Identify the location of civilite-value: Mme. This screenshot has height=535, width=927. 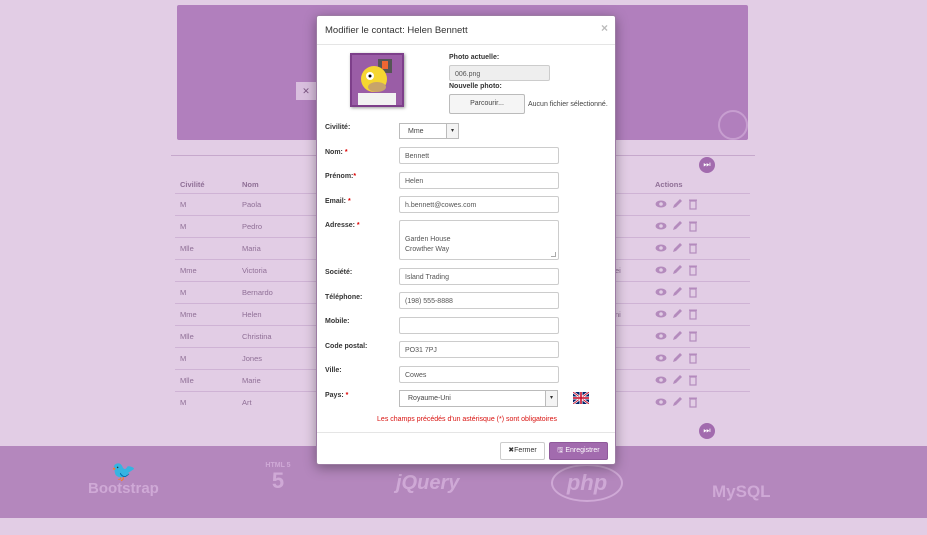
(416, 131).